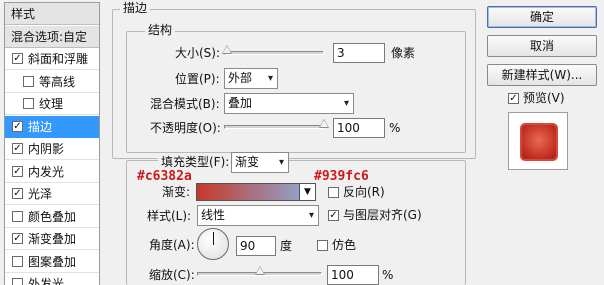  I want to click on align-with-layer-label: 与图层对齐(G), so click(382, 215).